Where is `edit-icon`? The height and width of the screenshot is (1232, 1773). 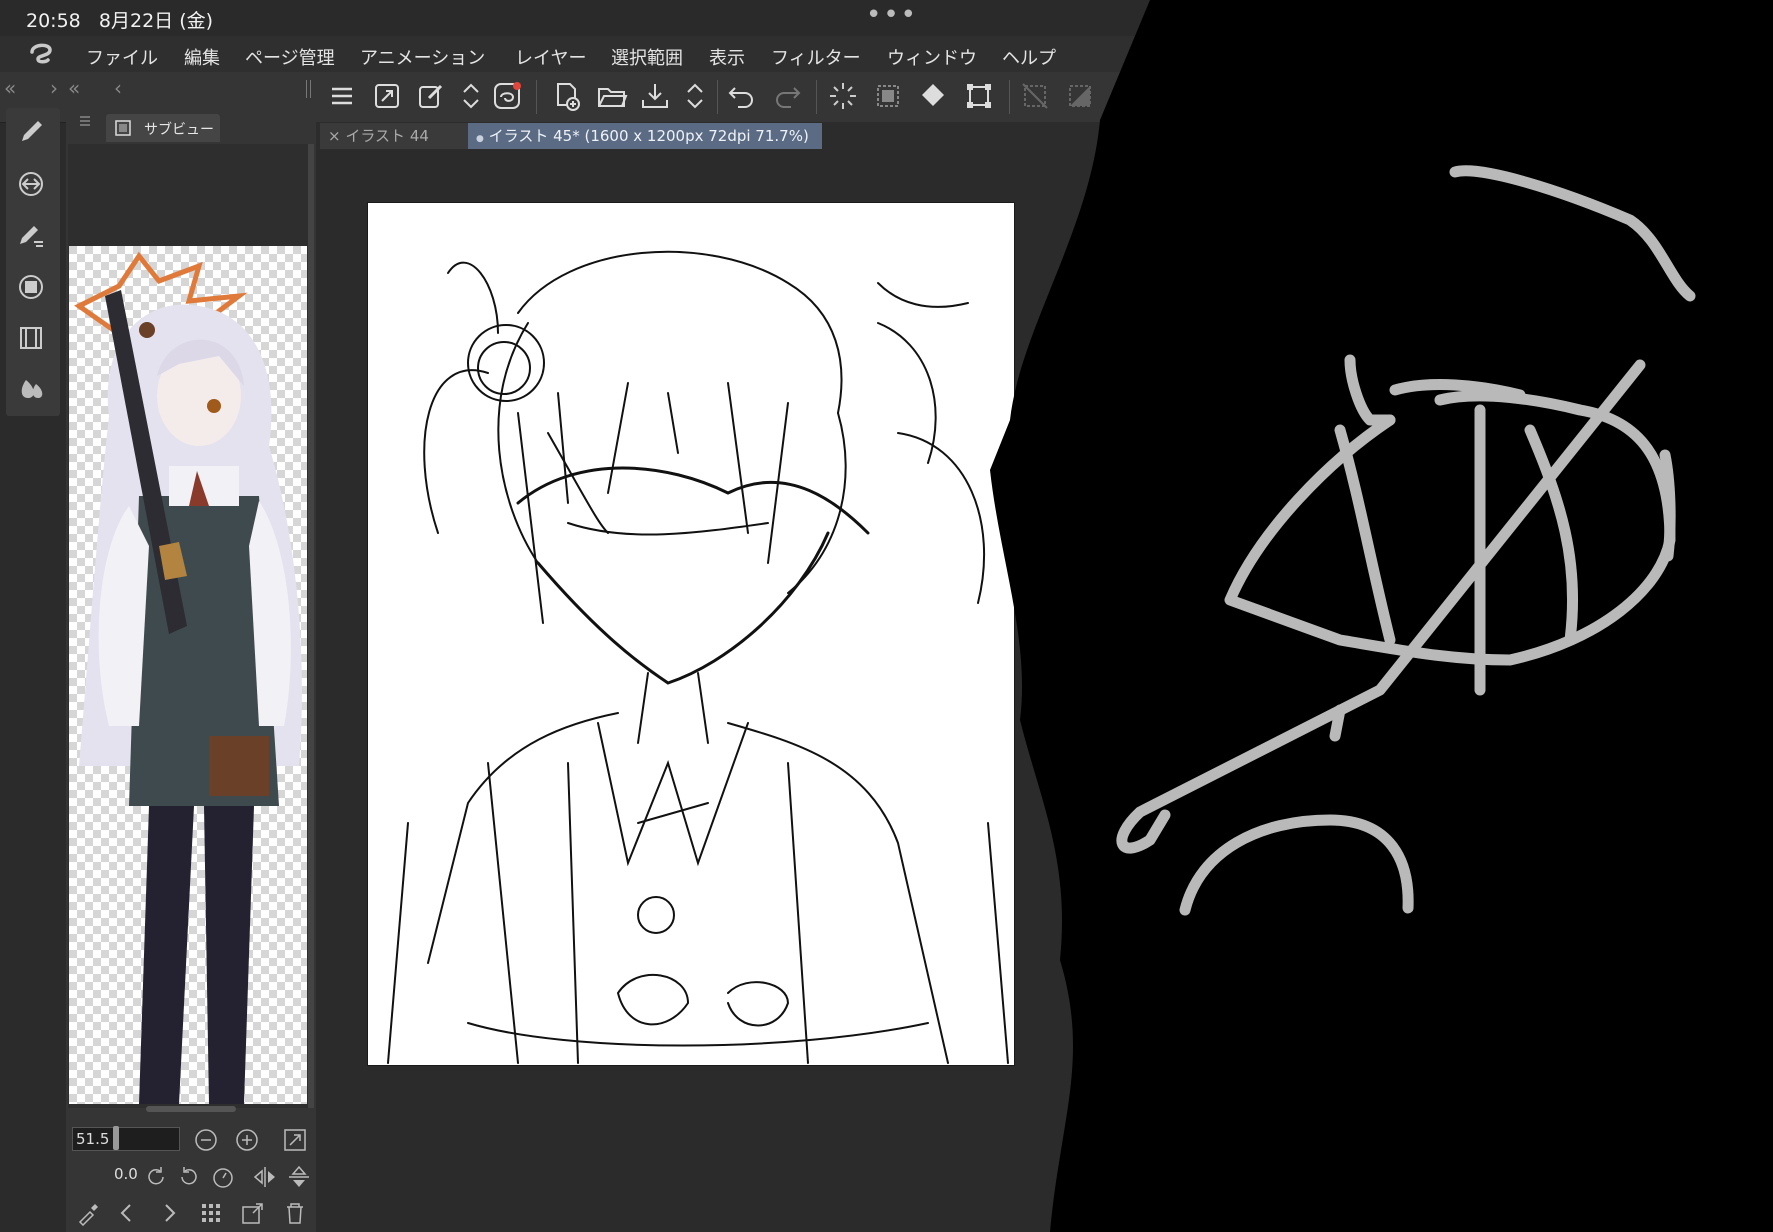
edit-icon is located at coordinates (431, 96).